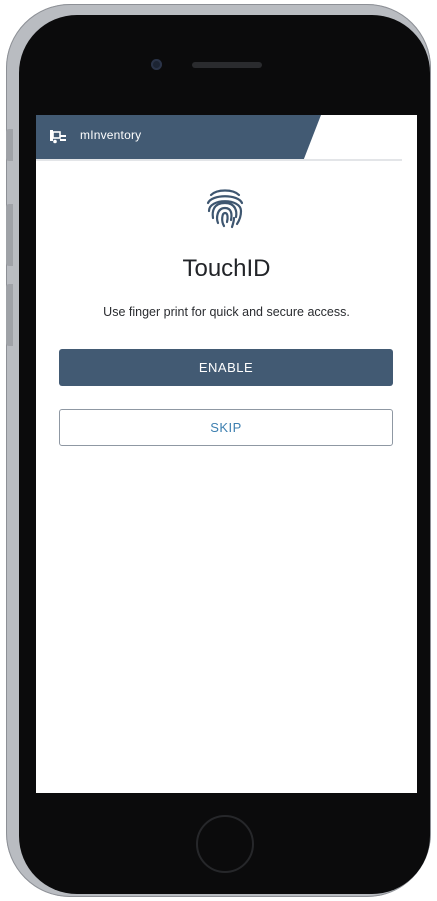  What do you see at coordinates (9, 235) in the screenshot?
I see `volume-up-button` at bounding box center [9, 235].